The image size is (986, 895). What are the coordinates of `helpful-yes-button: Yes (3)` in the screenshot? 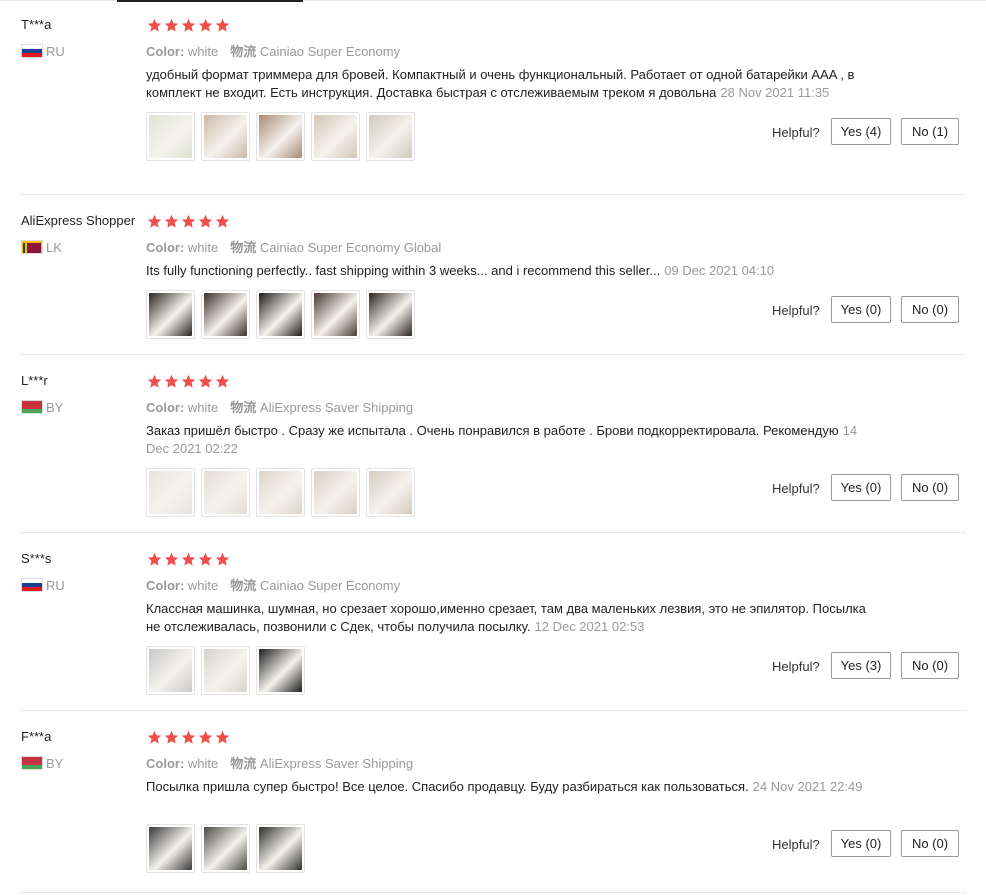 It's located at (861, 665).